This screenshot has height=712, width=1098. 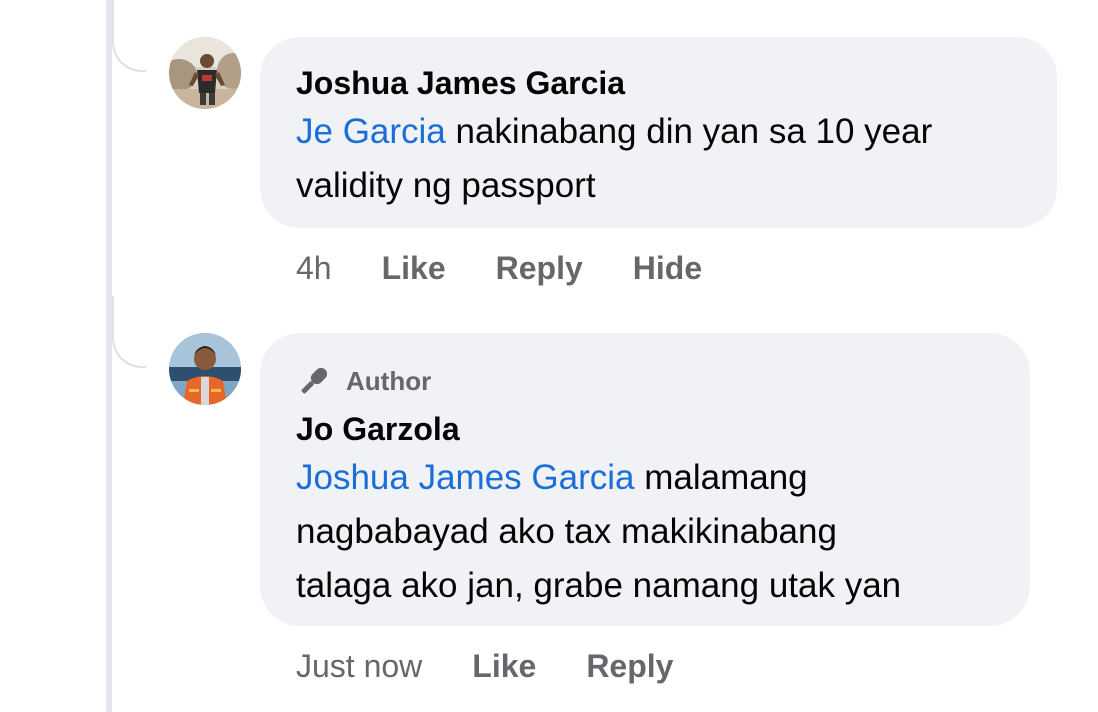 I want to click on mention-link: Je Garcia, so click(x=371, y=131).